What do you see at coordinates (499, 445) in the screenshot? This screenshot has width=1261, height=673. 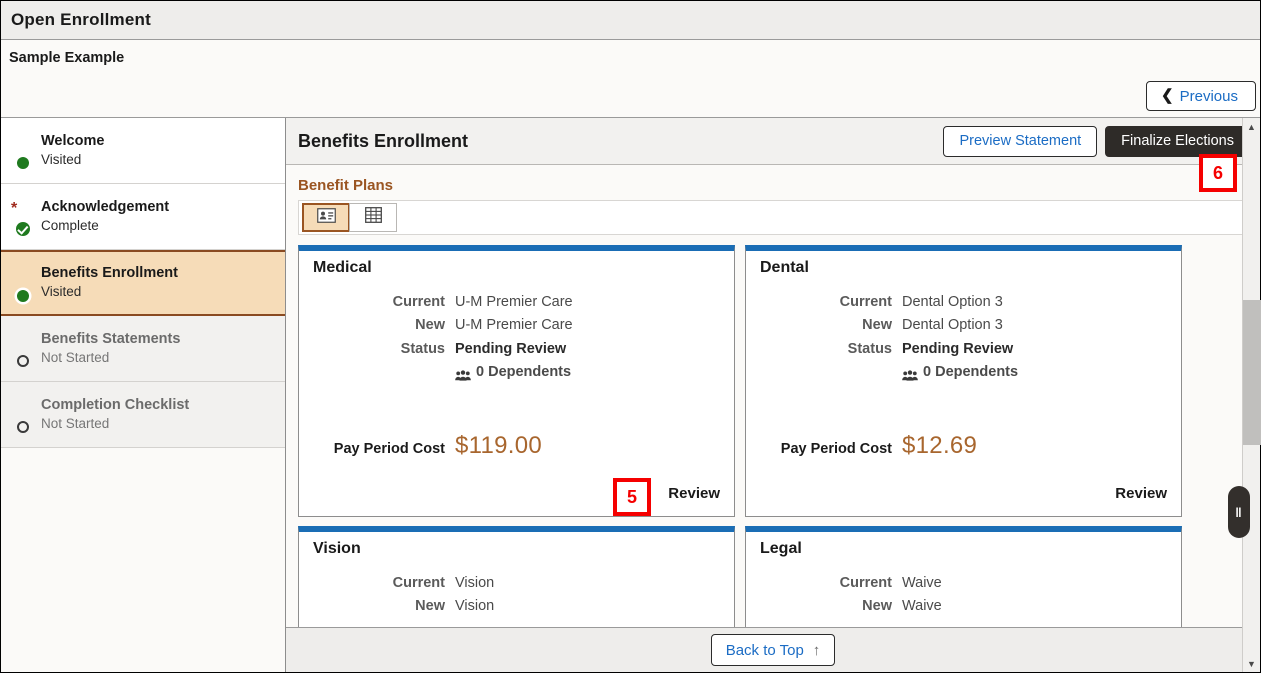 I see `pay-period-cost-value: $119.00` at bounding box center [499, 445].